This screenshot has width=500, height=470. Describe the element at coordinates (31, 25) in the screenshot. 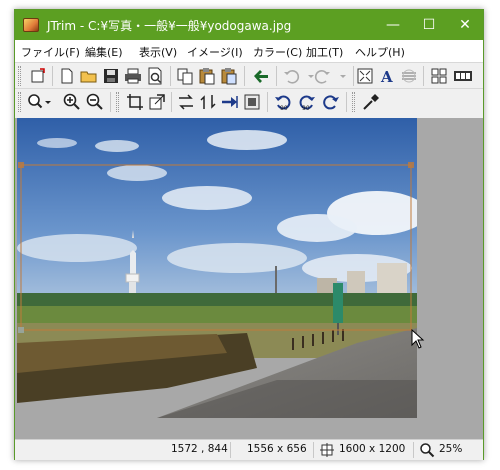

I see `app-icon` at that location.